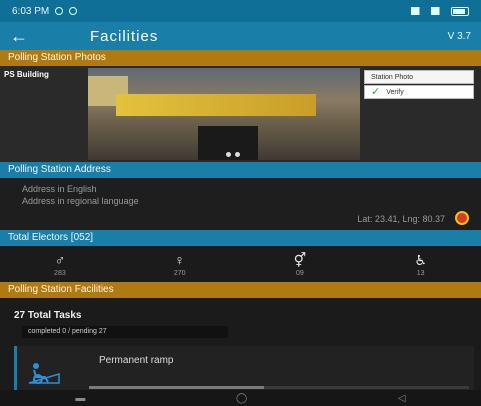  Describe the element at coordinates (240, 264) in the screenshot. I see `electors-row: ♂ 283 ♀ 270 ⚥ 09 ♿ 13` at that location.